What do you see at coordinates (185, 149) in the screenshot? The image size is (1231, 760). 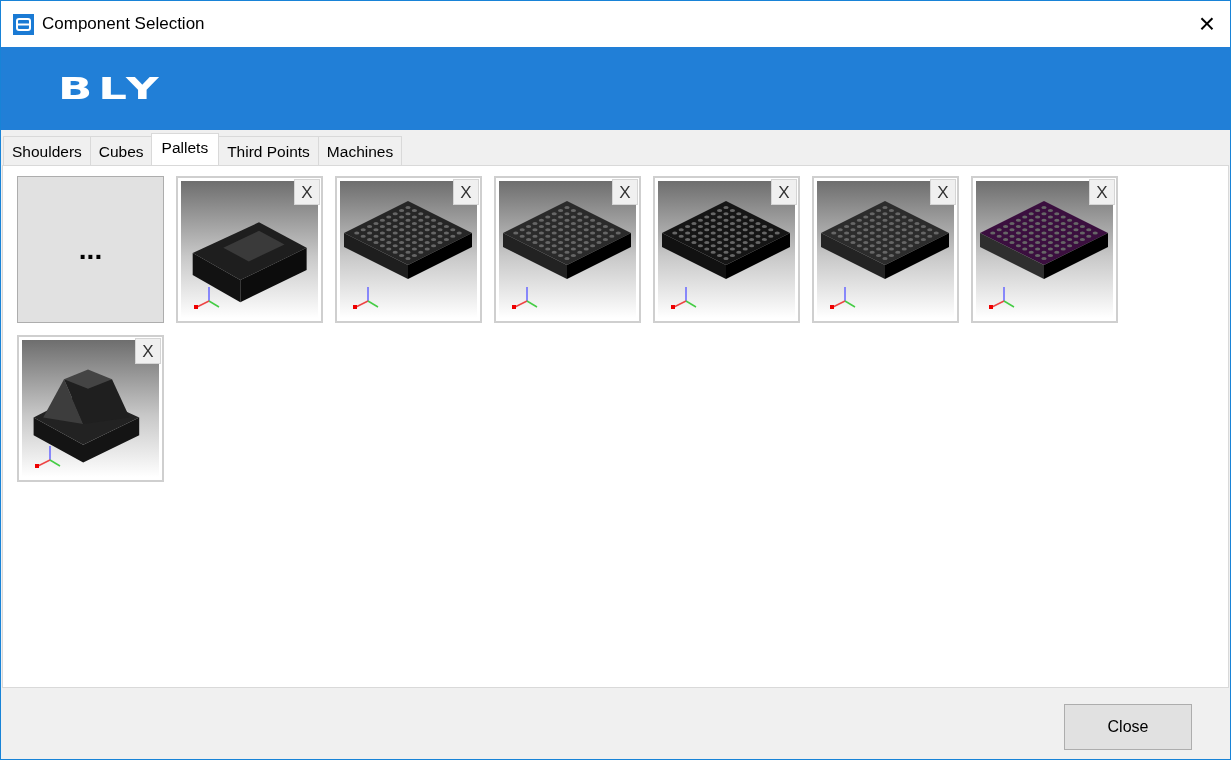 I see `tab: Pallets` at bounding box center [185, 149].